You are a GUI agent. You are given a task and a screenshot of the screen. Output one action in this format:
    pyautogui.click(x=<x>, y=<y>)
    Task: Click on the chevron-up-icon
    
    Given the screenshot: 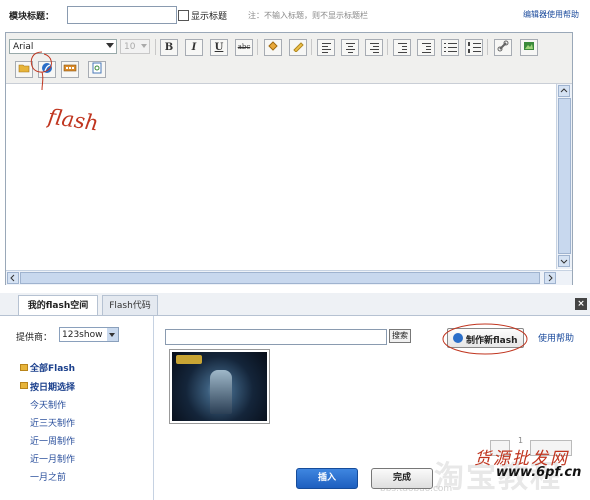 What is the action you would take?
    pyautogui.click(x=564, y=90)
    